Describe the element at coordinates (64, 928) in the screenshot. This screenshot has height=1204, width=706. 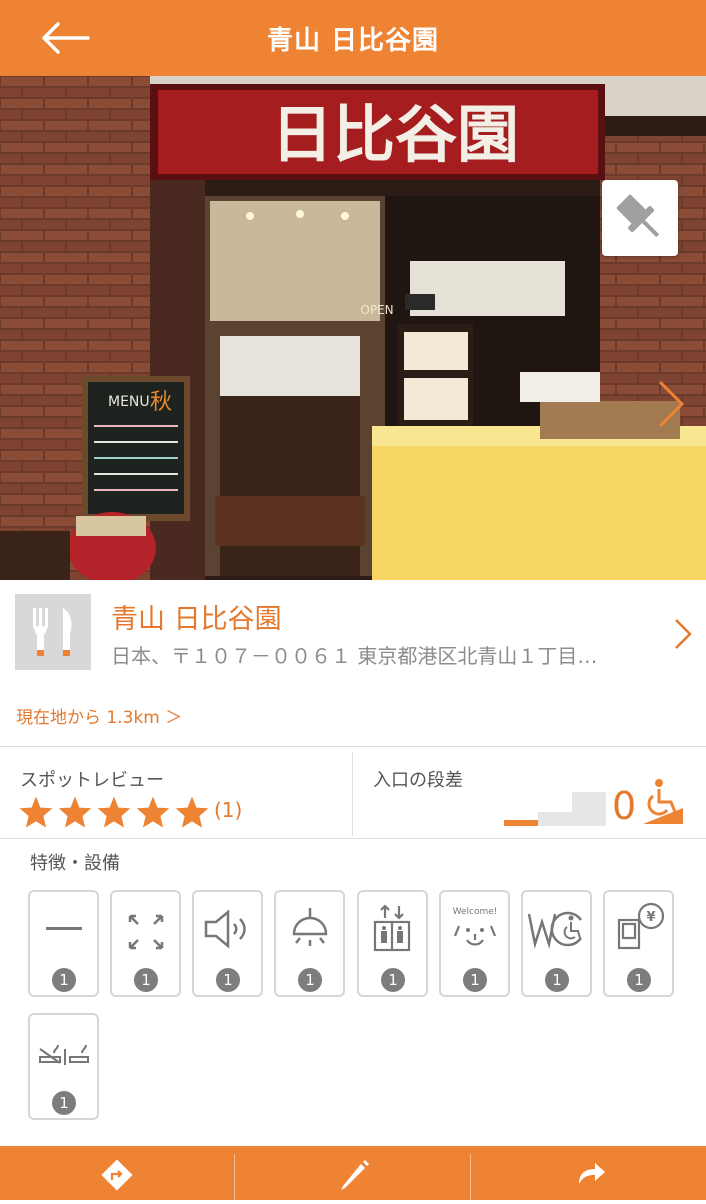
I see `flat-floor-icon` at that location.